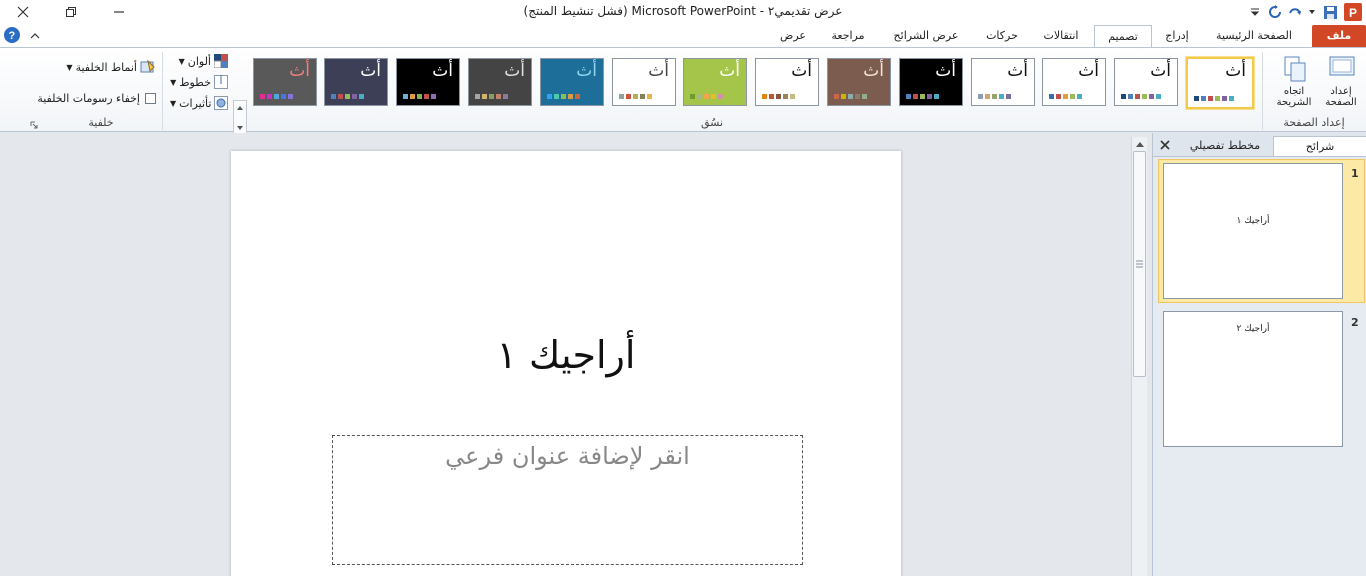 Image resolution: width=1366 pixels, height=576 pixels. I want to click on tab-review: مراجعة, so click(848, 36).